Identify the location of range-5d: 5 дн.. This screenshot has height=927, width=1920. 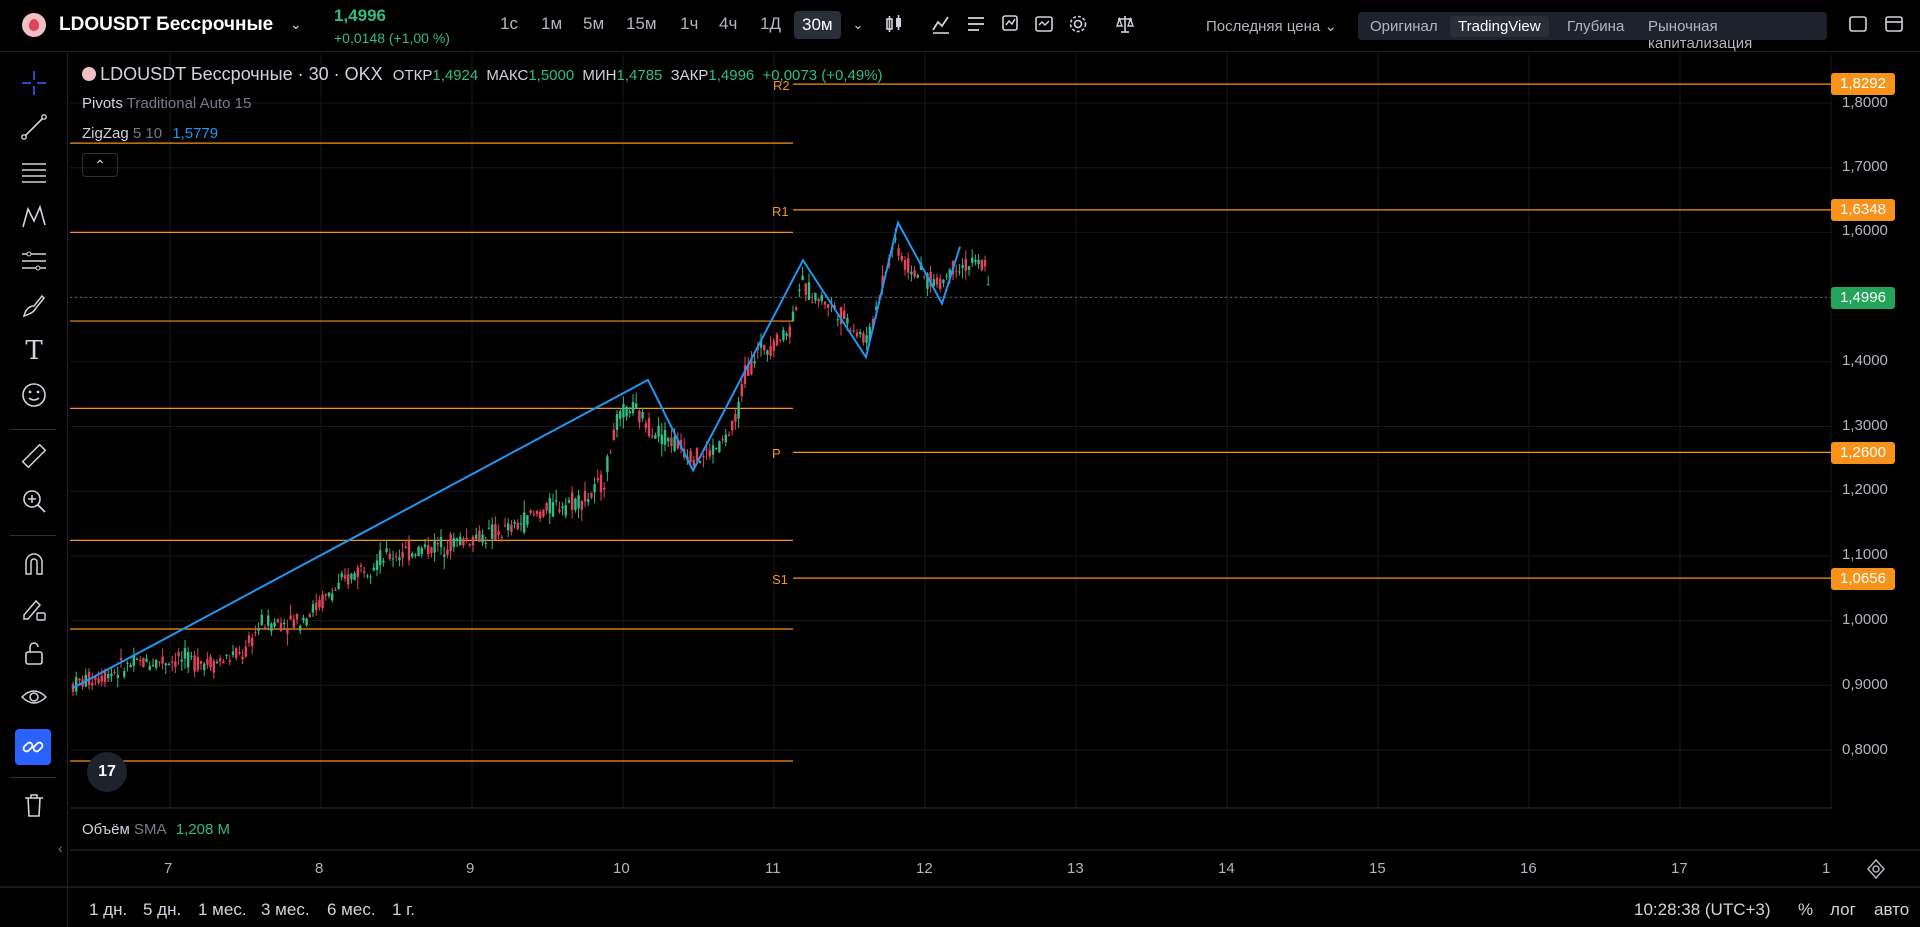
(162, 910).